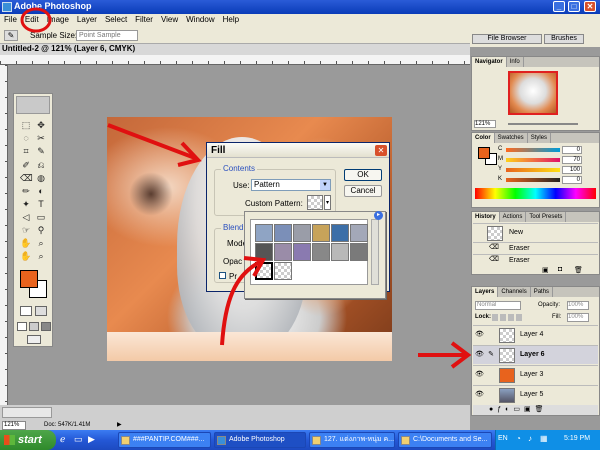 The image size is (600, 450). Describe the element at coordinates (107, 35) in the screenshot. I see `sample-size-select: Point Sample` at that location.